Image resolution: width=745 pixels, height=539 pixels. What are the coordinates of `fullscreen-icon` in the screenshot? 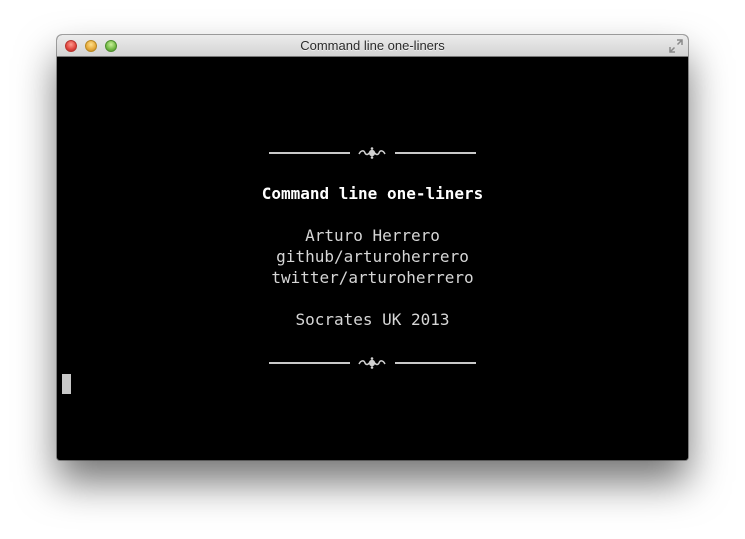 It's located at (676, 46).